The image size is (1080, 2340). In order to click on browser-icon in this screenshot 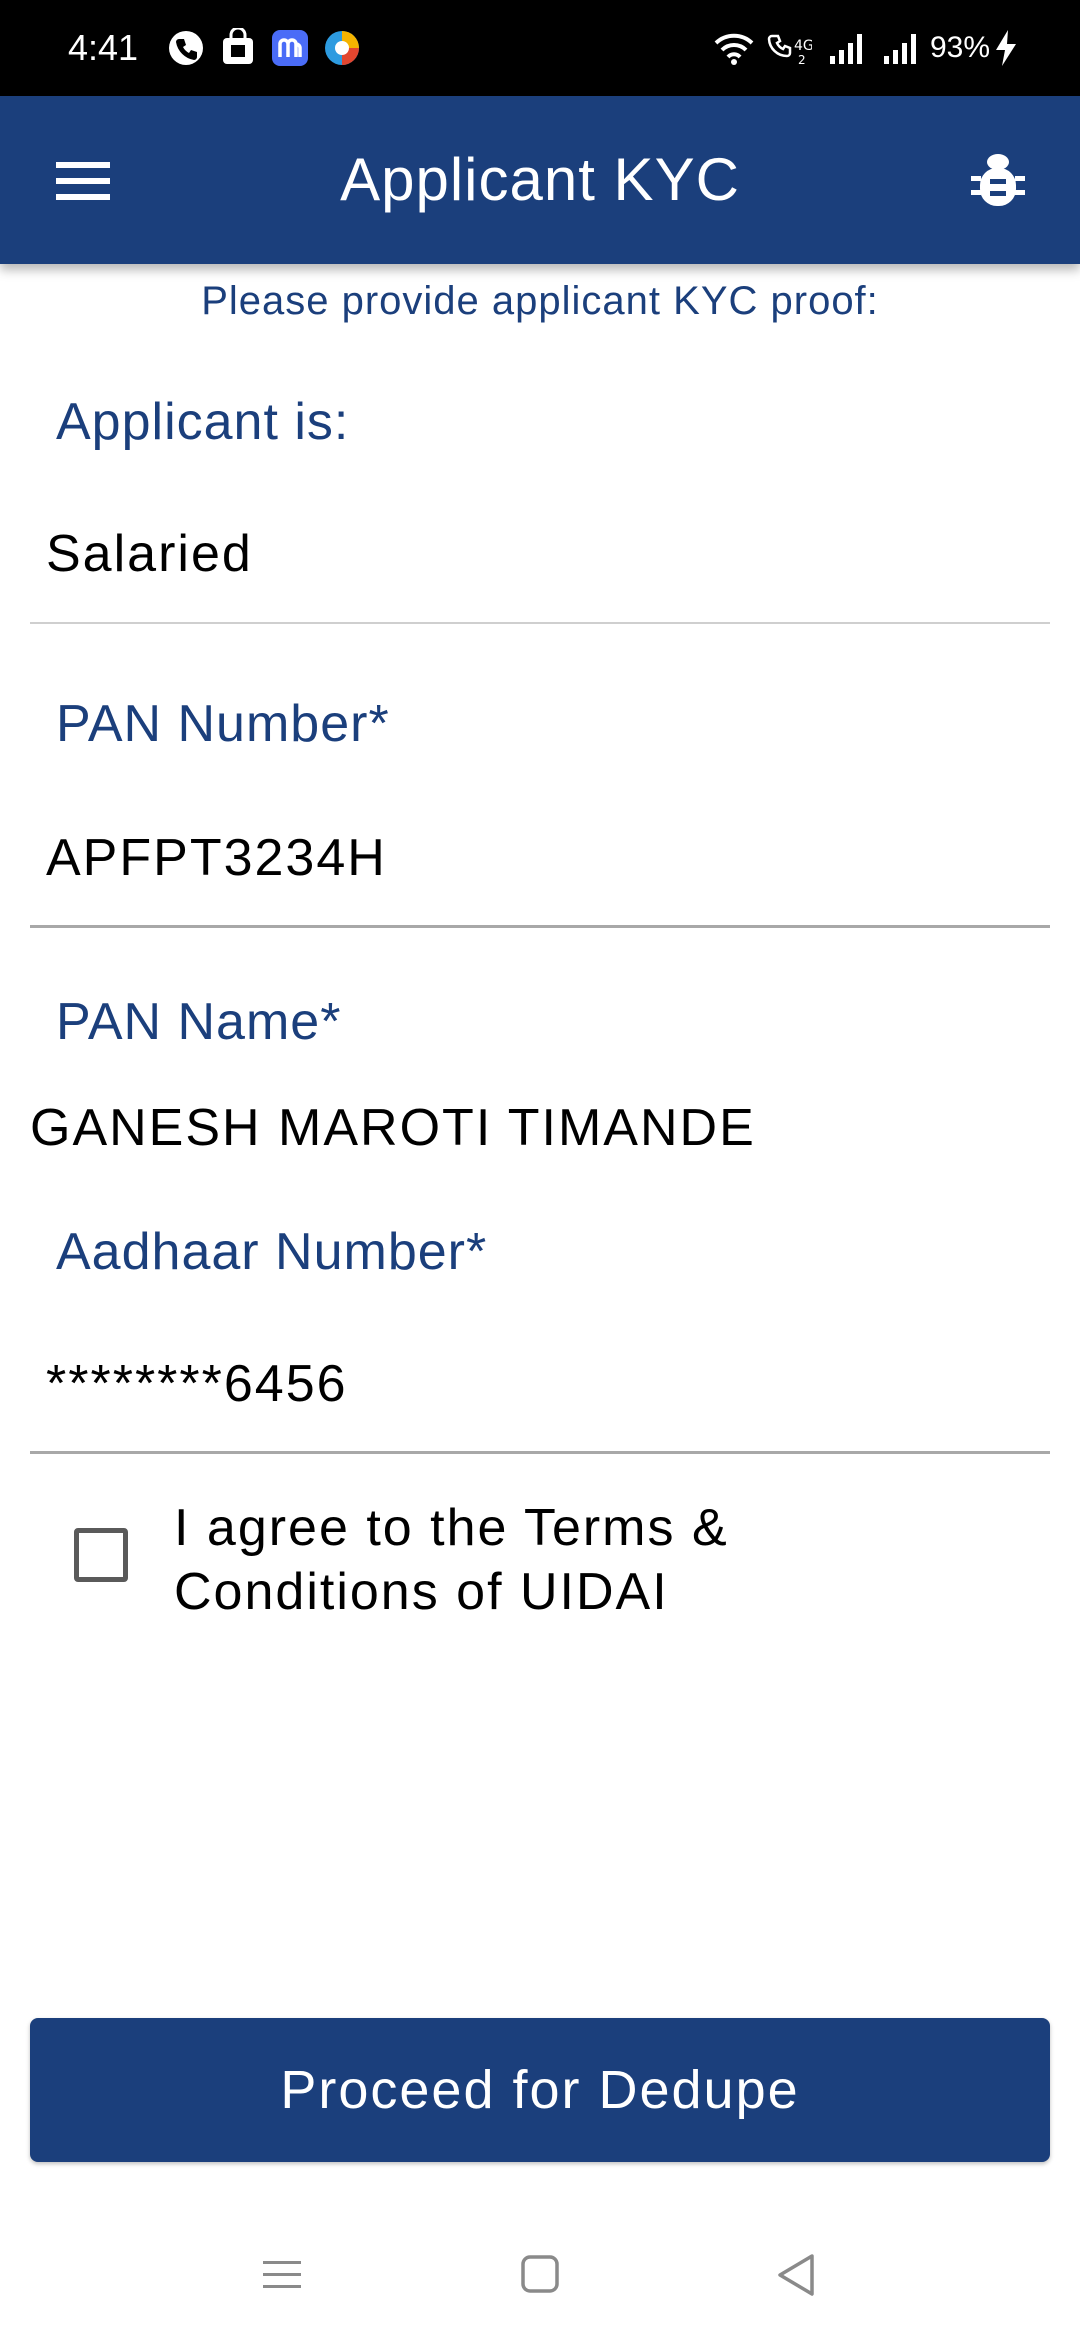, I will do `click(342, 48)`.